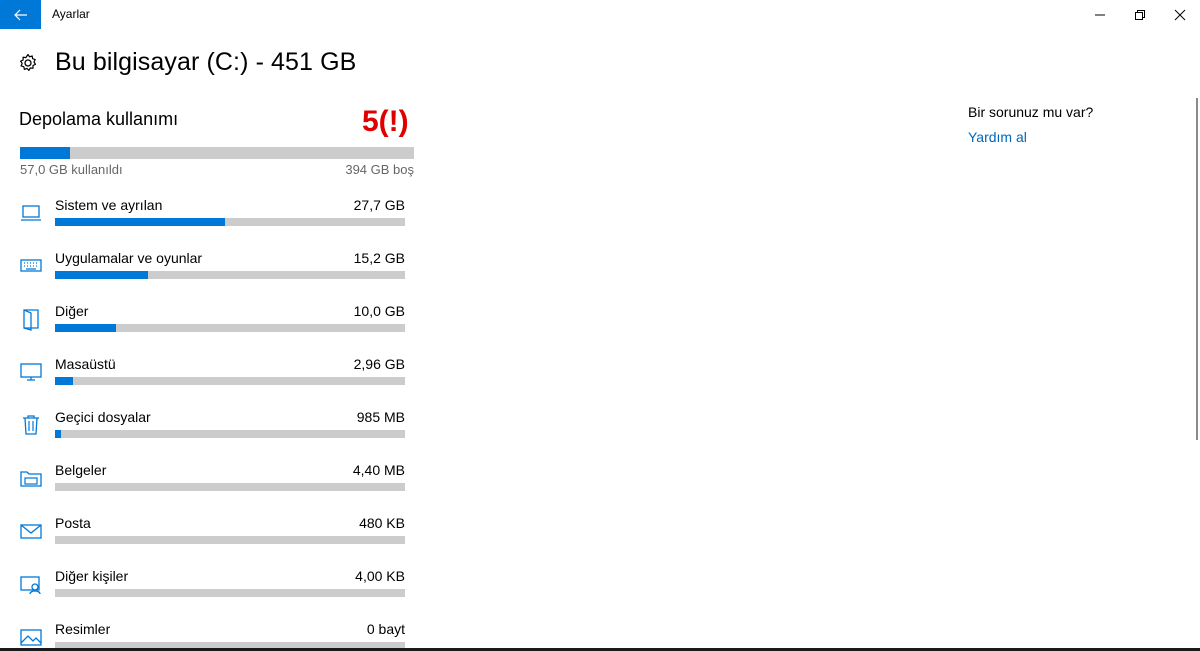 This screenshot has width=1200, height=651. What do you see at coordinates (129, 258) in the screenshot?
I see `category-name: Uygulamalar ve oyunlar` at bounding box center [129, 258].